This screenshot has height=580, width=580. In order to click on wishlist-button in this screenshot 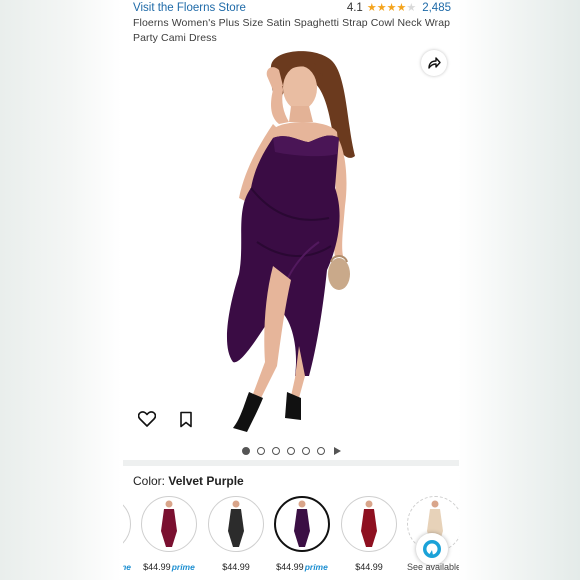, I will do `click(147, 419)`.